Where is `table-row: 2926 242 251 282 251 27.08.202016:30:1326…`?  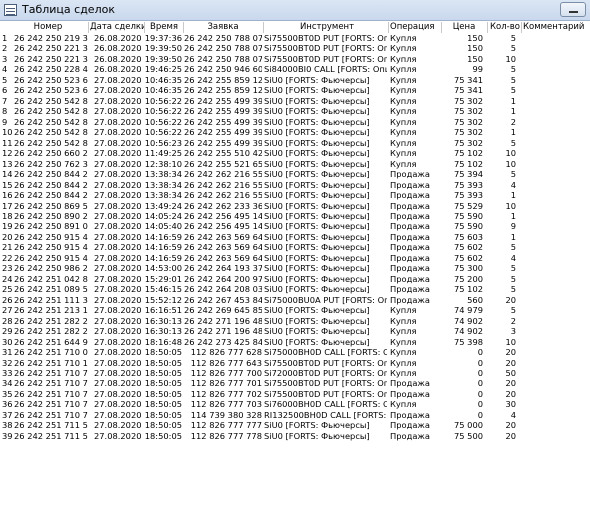
table-row: 2926 242 251 282 251 27.08.202016:30:1326… is located at coordinates (295, 331).